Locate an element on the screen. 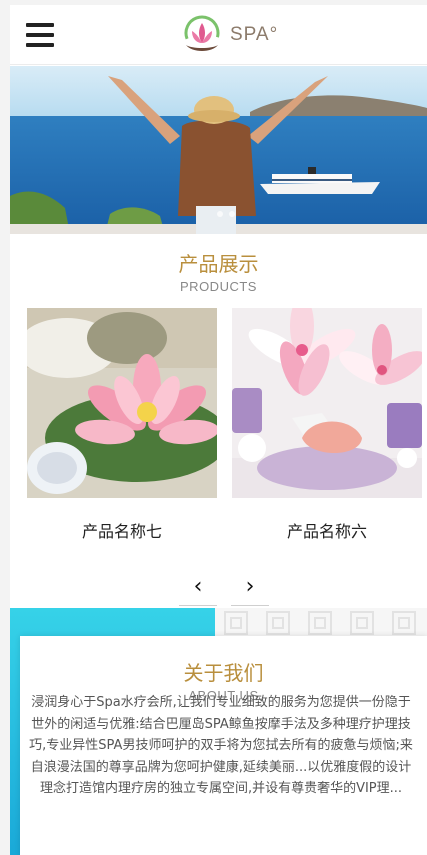 This screenshot has width=427, height=855. chevron-right-icon: › is located at coordinates (250, 589).